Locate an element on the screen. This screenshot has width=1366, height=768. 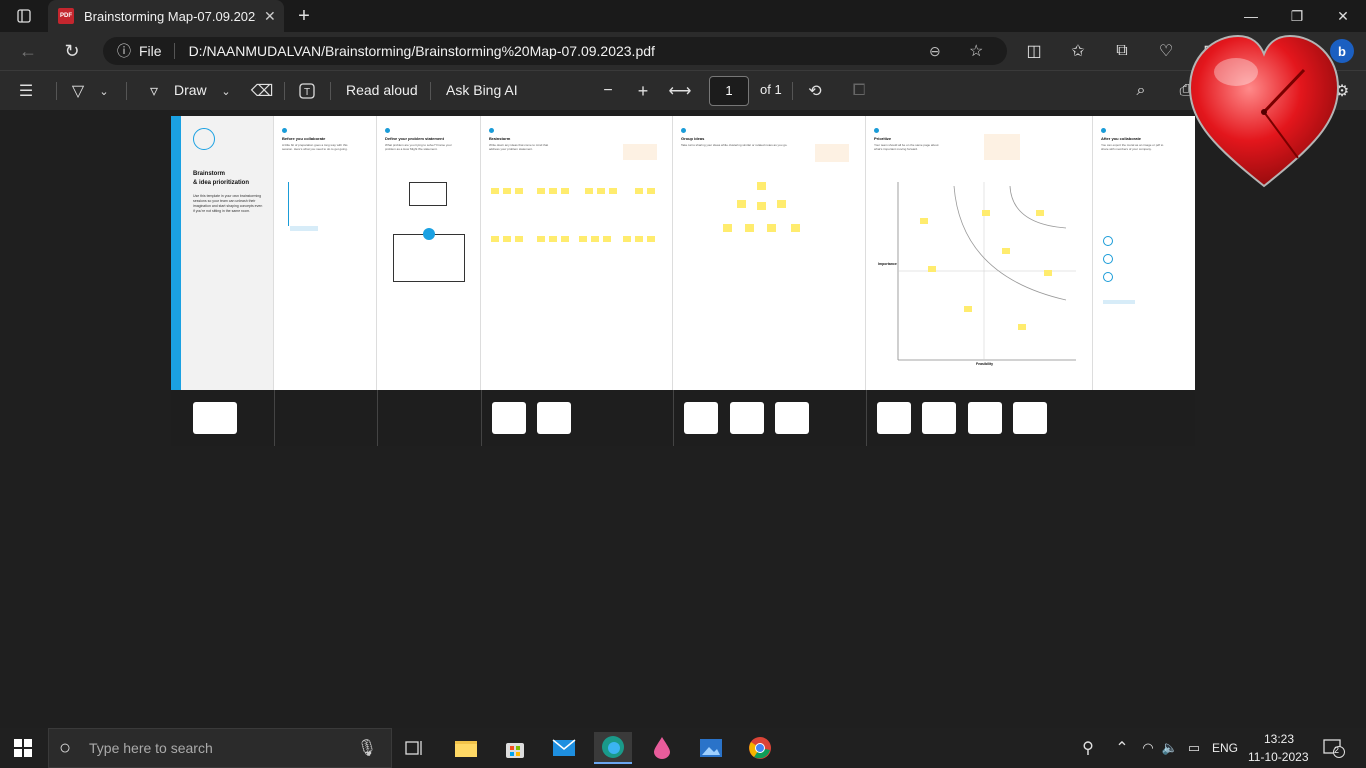
refresh-icon: ↻ is located at coordinates (72, 51).